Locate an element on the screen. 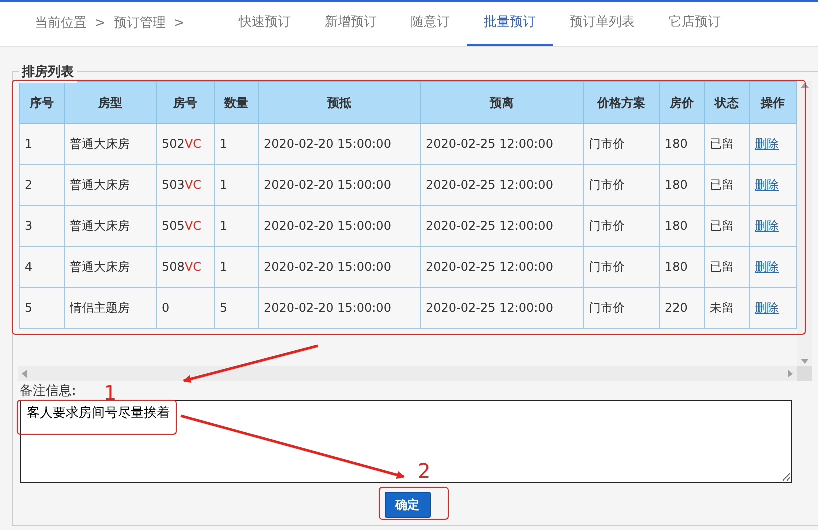  table-cell: 4 is located at coordinates (42, 267).